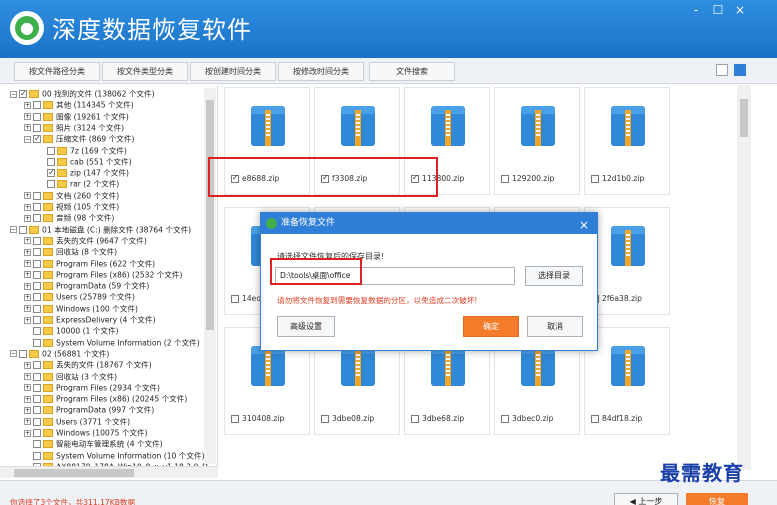 The image size is (777, 505). What do you see at coordinates (740, 70) in the screenshot?
I see `grid-view-icon` at bounding box center [740, 70].